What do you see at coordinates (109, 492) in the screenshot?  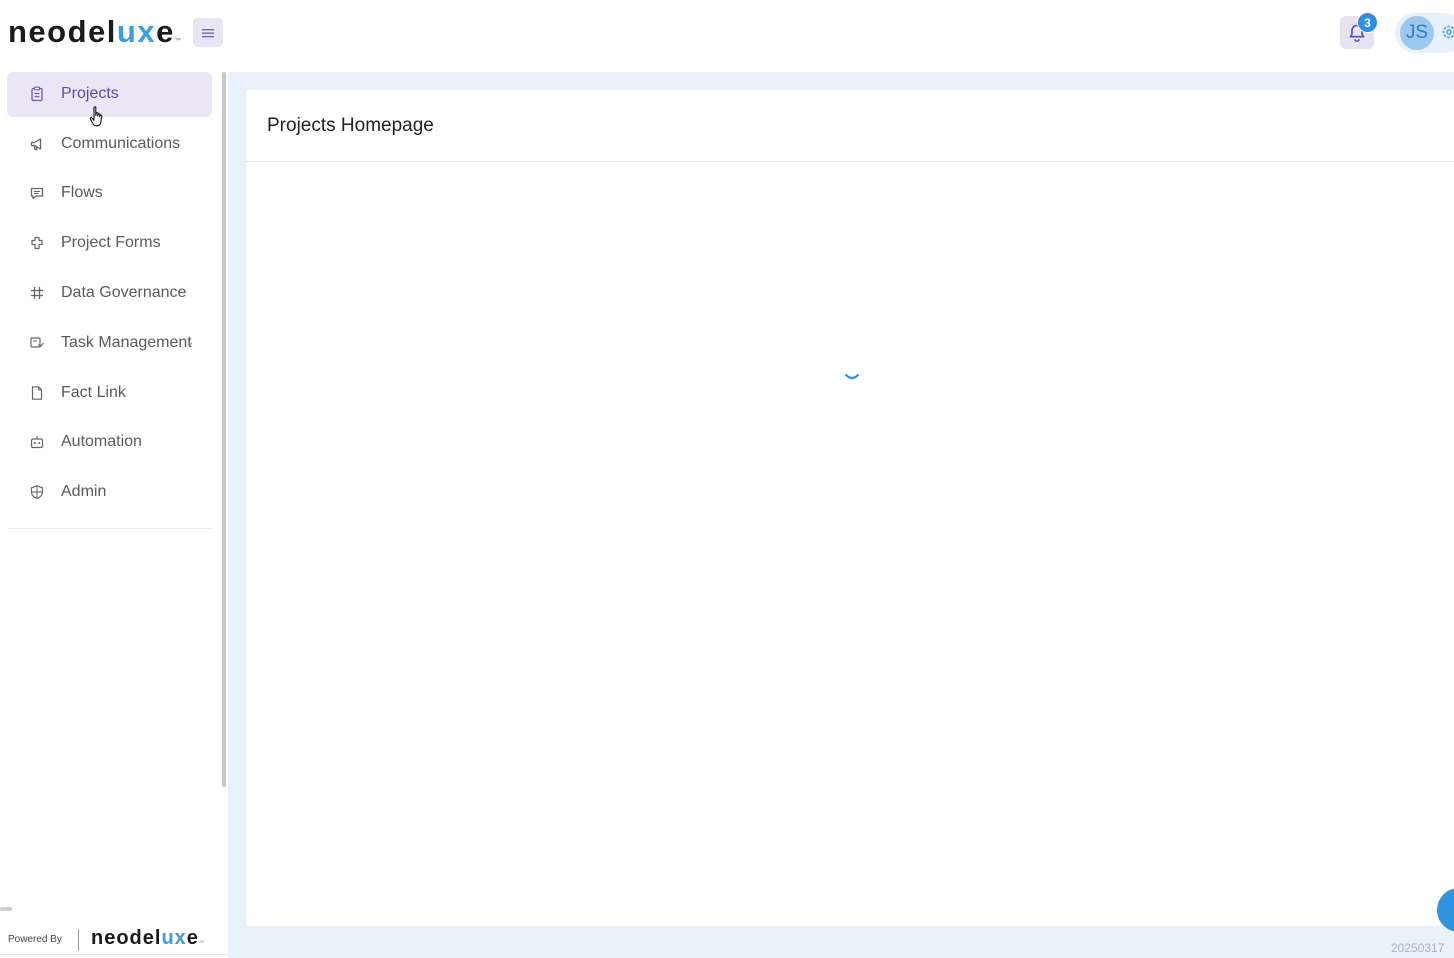 I see `sidebar-item-admin: Admin` at bounding box center [109, 492].